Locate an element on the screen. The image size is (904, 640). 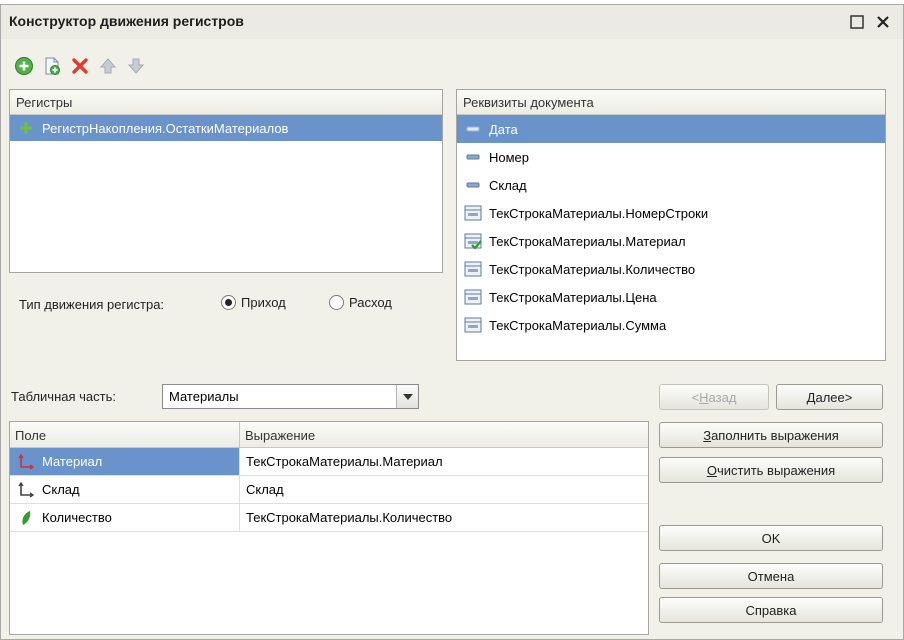
radio-selected-dot is located at coordinates (228, 302).